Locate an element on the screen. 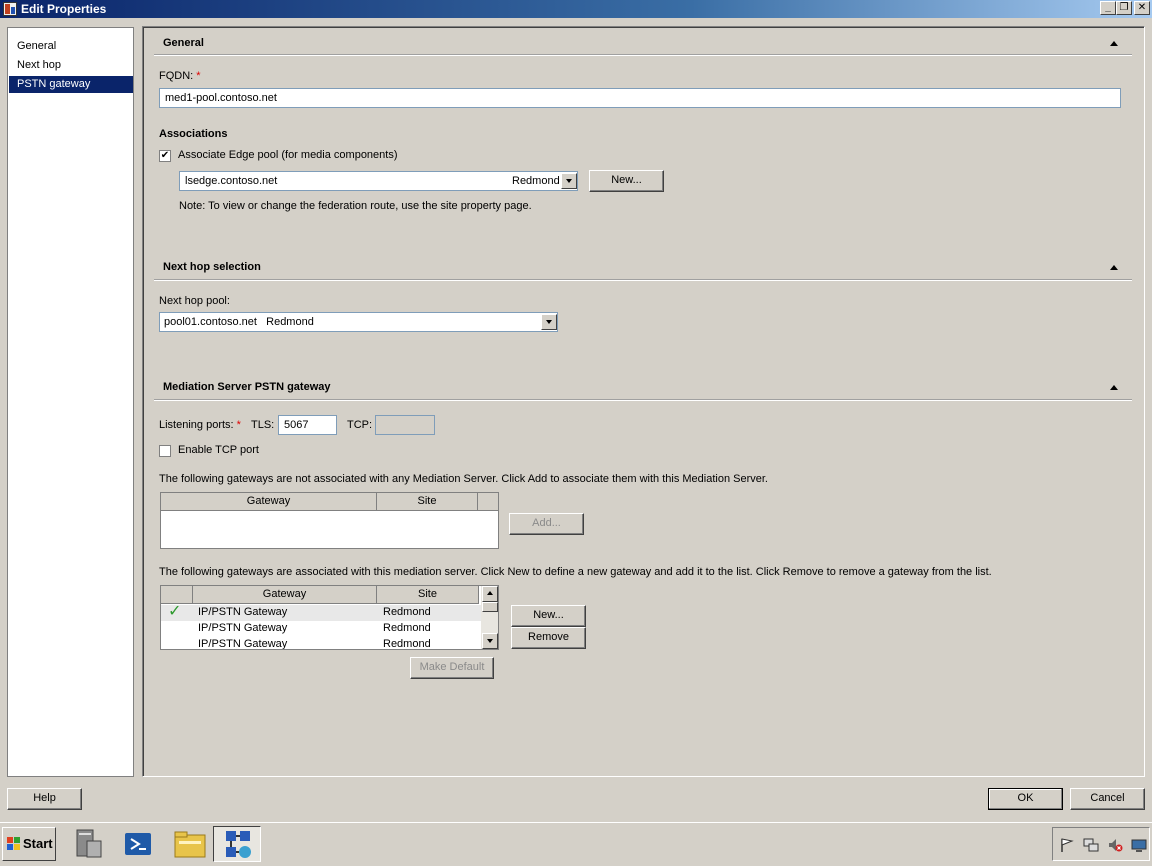 This screenshot has height=866, width=1152. table-row: ✓ IP/PSTN Gateway Redmond is located at coordinates (321, 612).